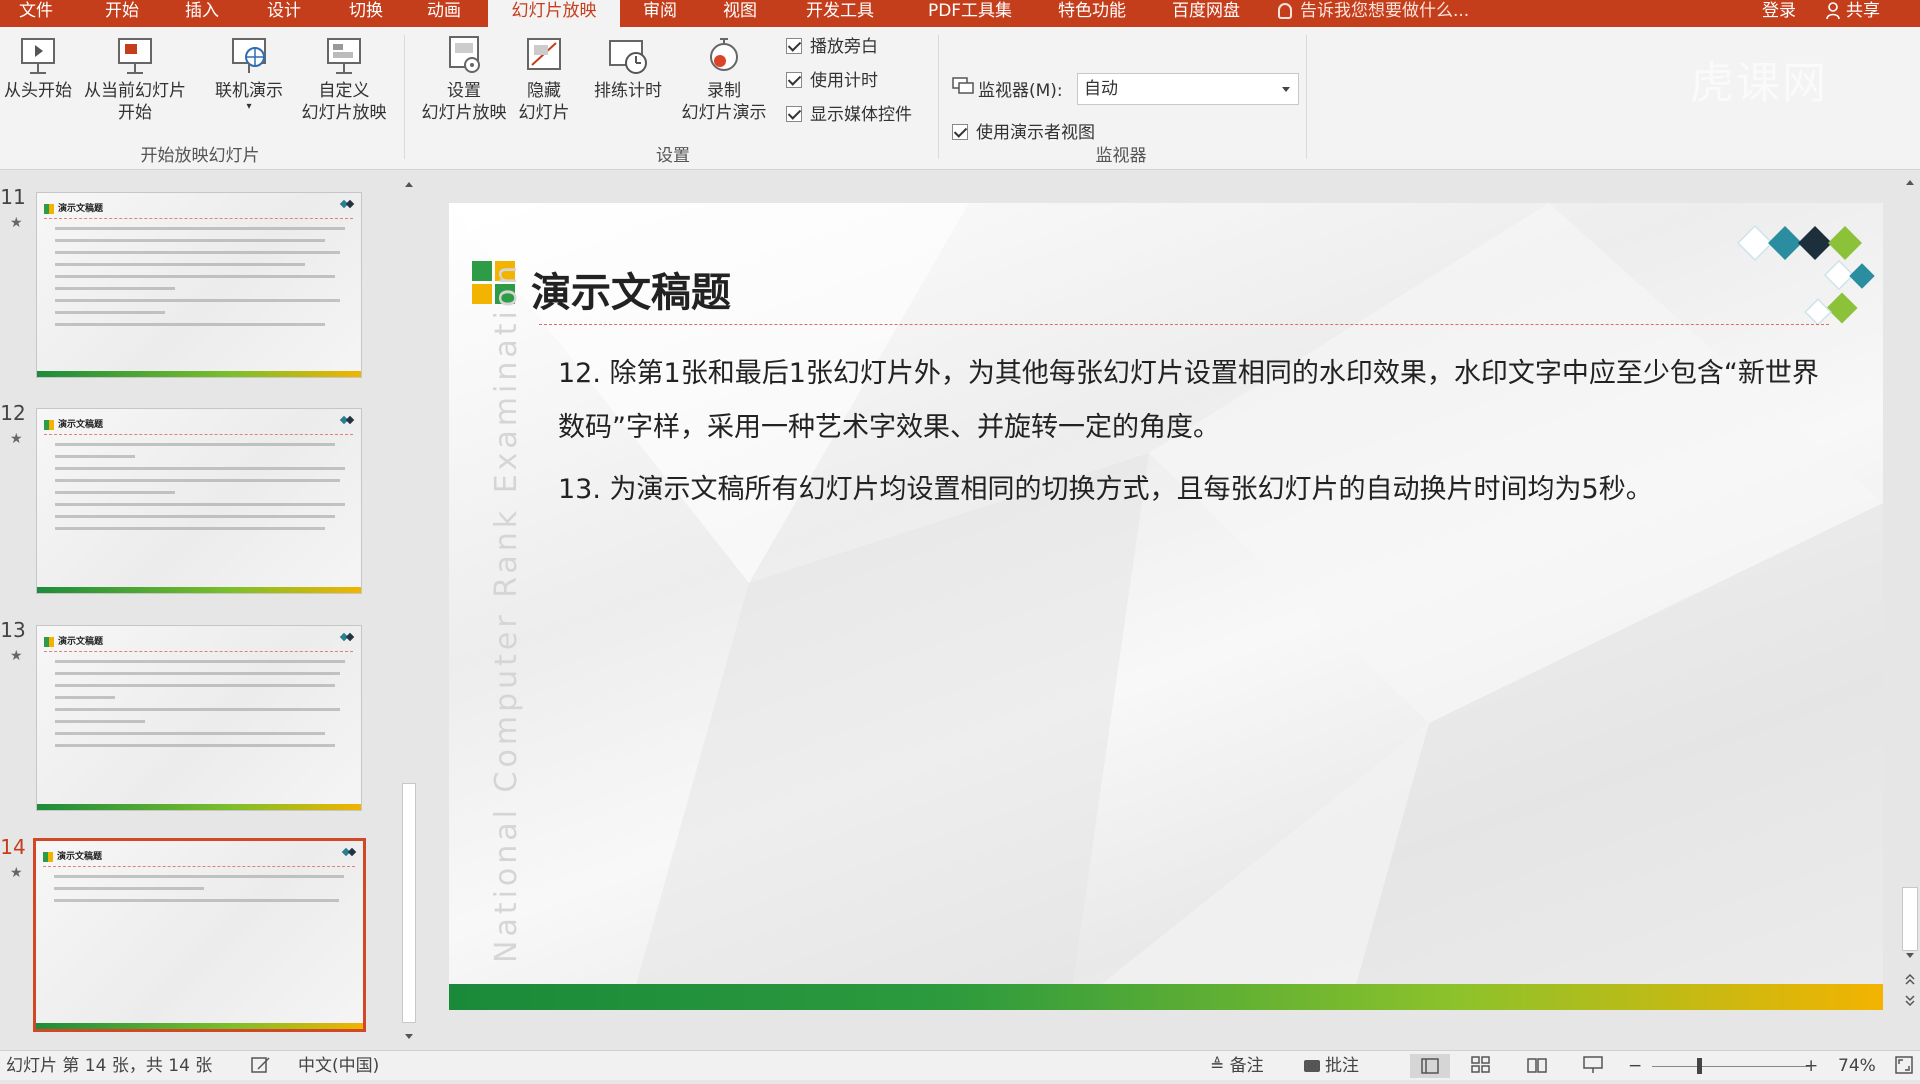 The image size is (1920, 1084). What do you see at coordinates (724, 54) in the screenshot?
I see `record-icon` at bounding box center [724, 54].